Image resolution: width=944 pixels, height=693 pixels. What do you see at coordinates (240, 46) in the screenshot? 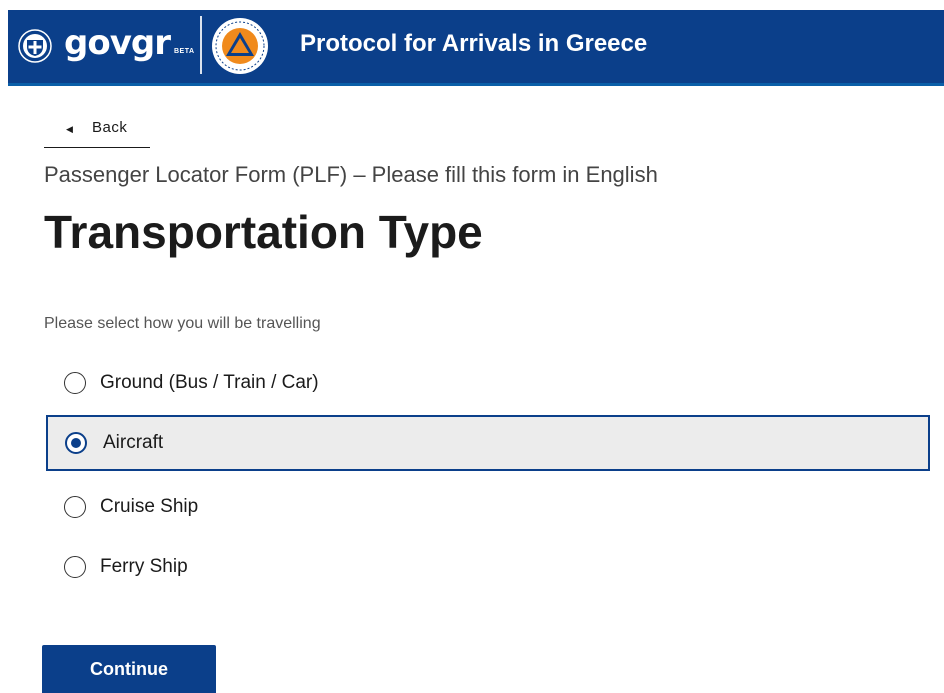
I see `civil-protection-logo-icon` at bounding box center [240, 46].